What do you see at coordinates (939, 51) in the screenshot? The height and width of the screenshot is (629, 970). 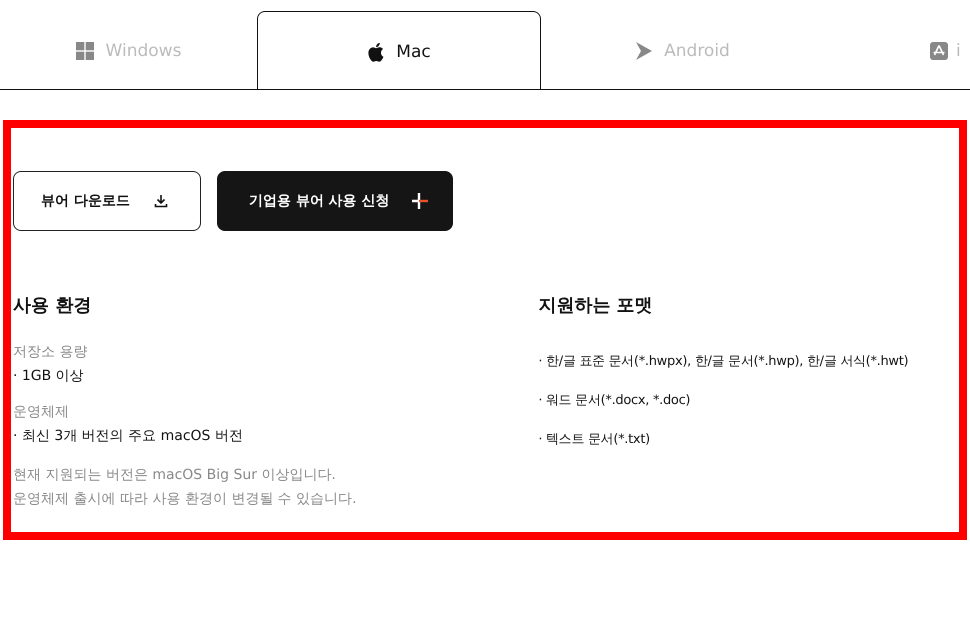 I see `app-store-icon` at bounding box center [939, 51].